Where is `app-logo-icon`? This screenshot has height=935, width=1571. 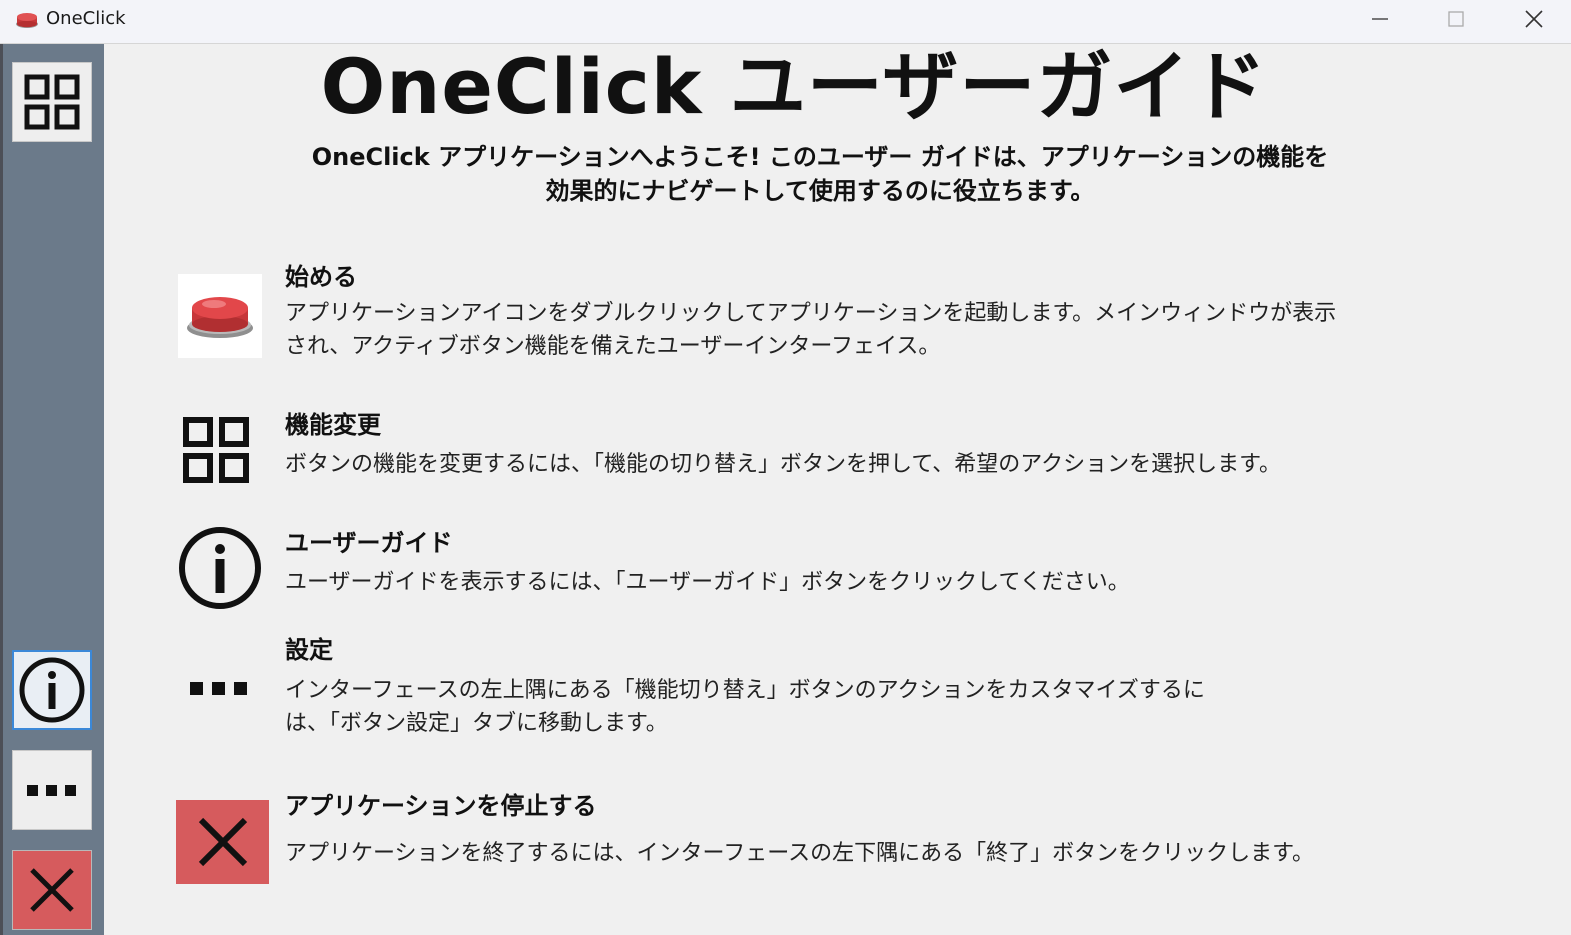
app-logo-icon is located at coordinates (27, 19).